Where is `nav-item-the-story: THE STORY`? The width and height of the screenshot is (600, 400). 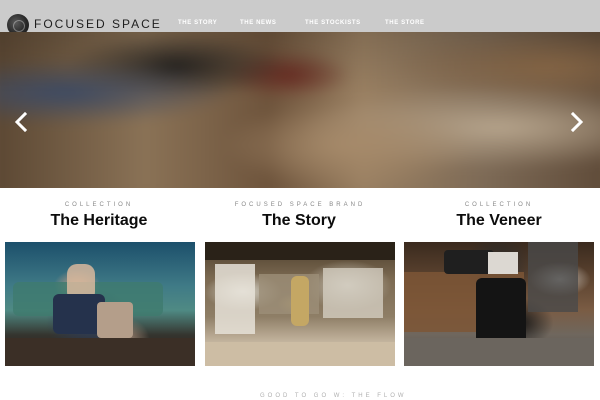
nav-item-the-story: THE STORY is located at coordinates (197, 23).